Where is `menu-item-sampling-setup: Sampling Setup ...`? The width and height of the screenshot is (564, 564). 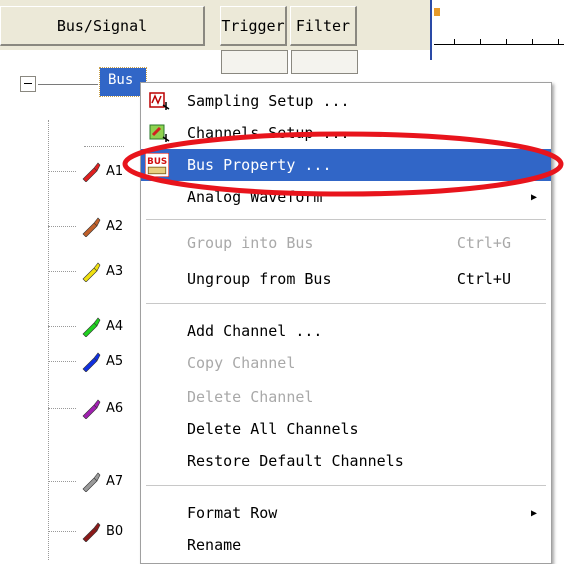 menu-item-sampling-setup: Sampling Setup ... is located at coordinates (346, 101).